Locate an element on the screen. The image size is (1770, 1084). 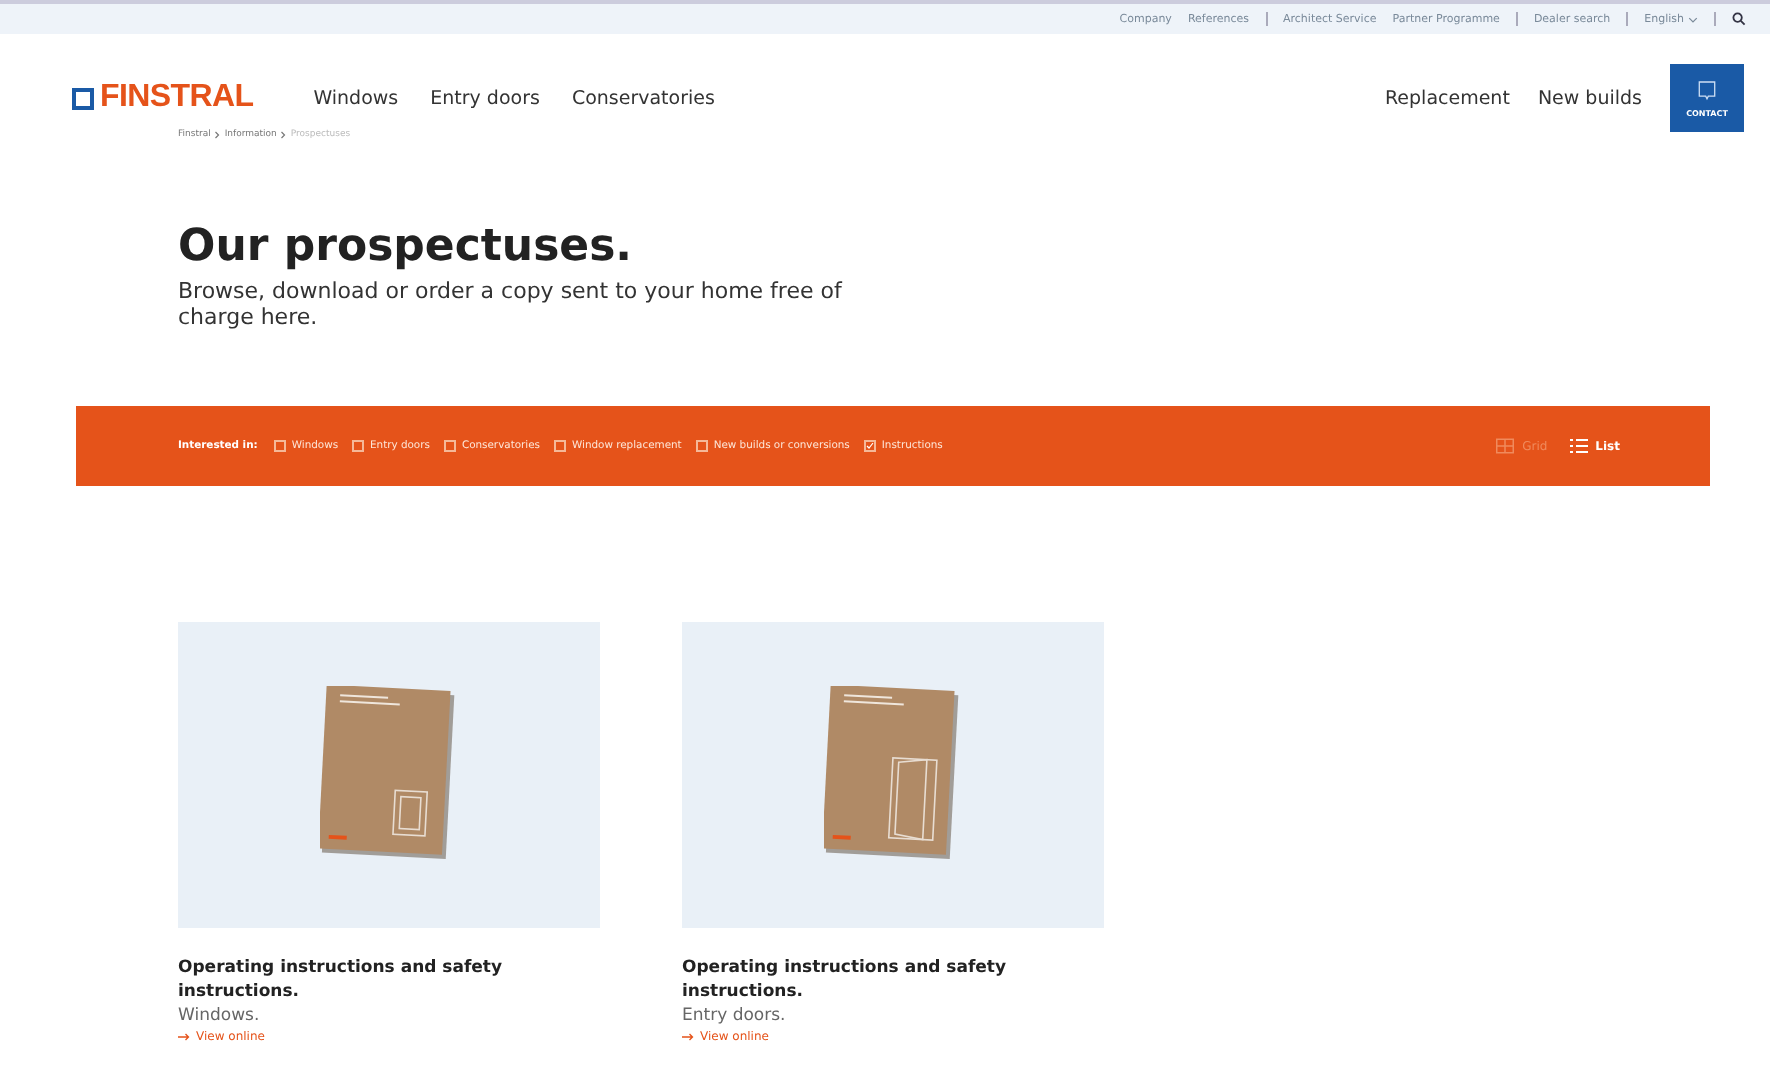
intro-text: Browse, download or order a copy sent to your home free of charge here. is located at coordinates (511, 304).